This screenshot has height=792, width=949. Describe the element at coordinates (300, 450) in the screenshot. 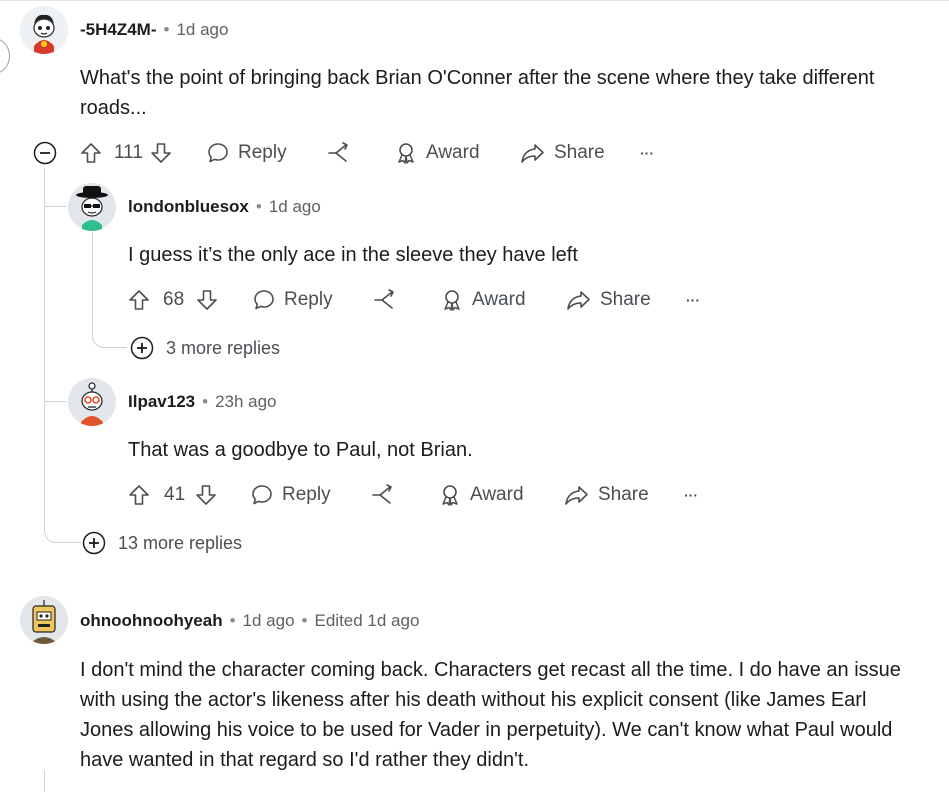

I see `comment-body: That was a goodbye to Paul, not Brian.` at that location.